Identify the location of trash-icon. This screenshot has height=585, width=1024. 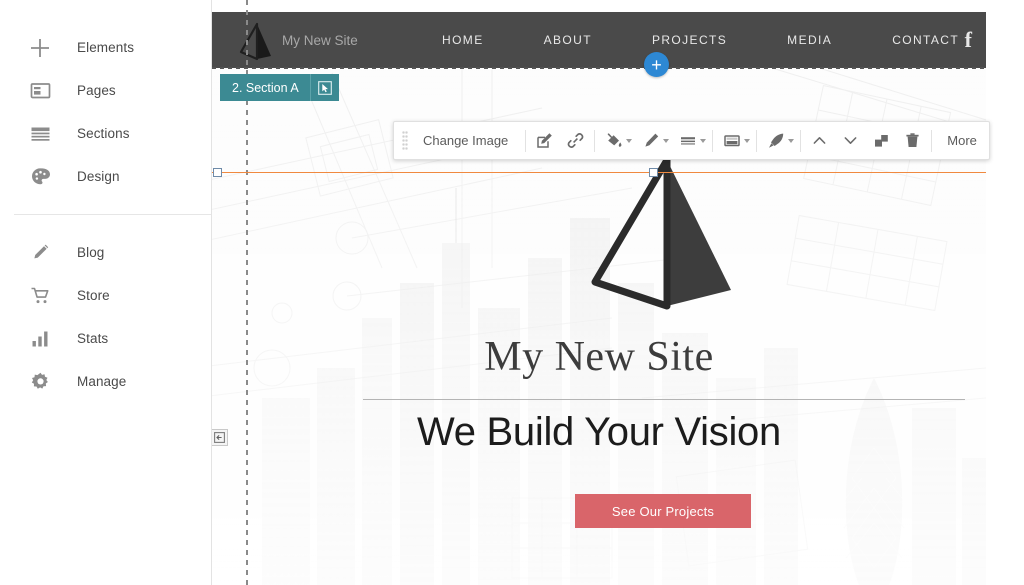
(912, 140).